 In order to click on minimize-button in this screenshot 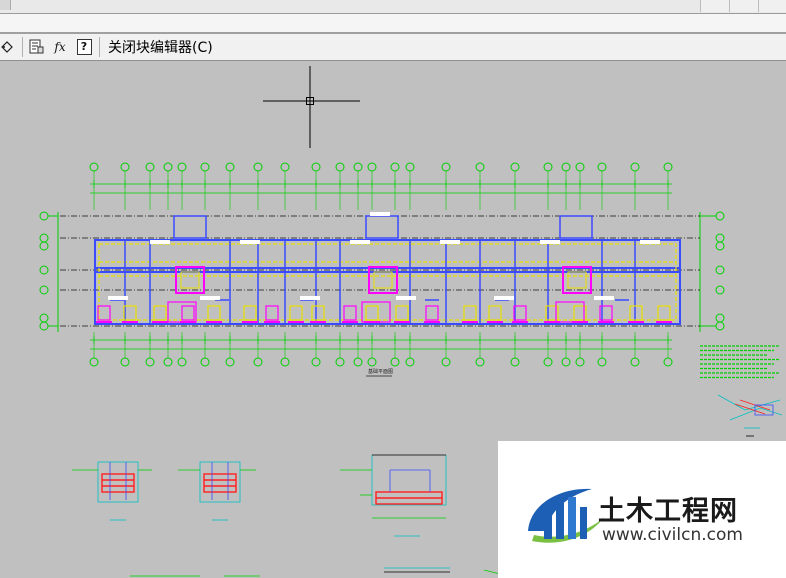, I will do `click(714, 6)`.